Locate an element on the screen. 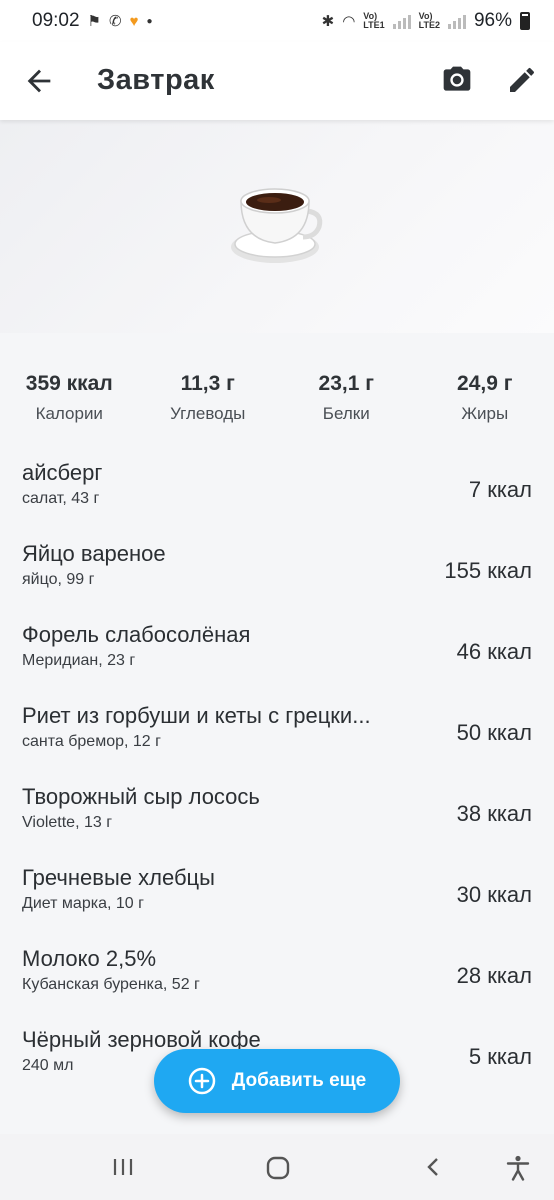 The width and height of the screenshot is (554, 1200). accessibility-button is located at coordinates (518, 1170).